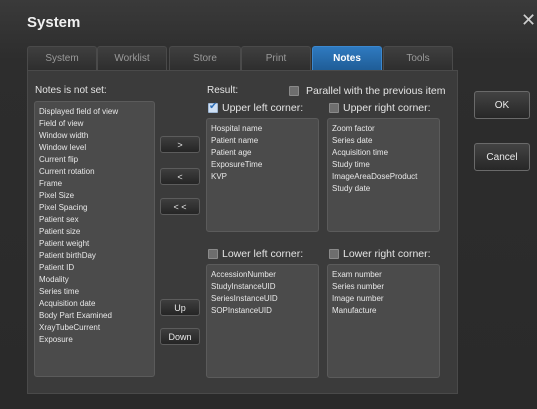 The height and width of the screenshot is (409, 537). I want to click on list-item: Pixel Size, so click(94, 196).